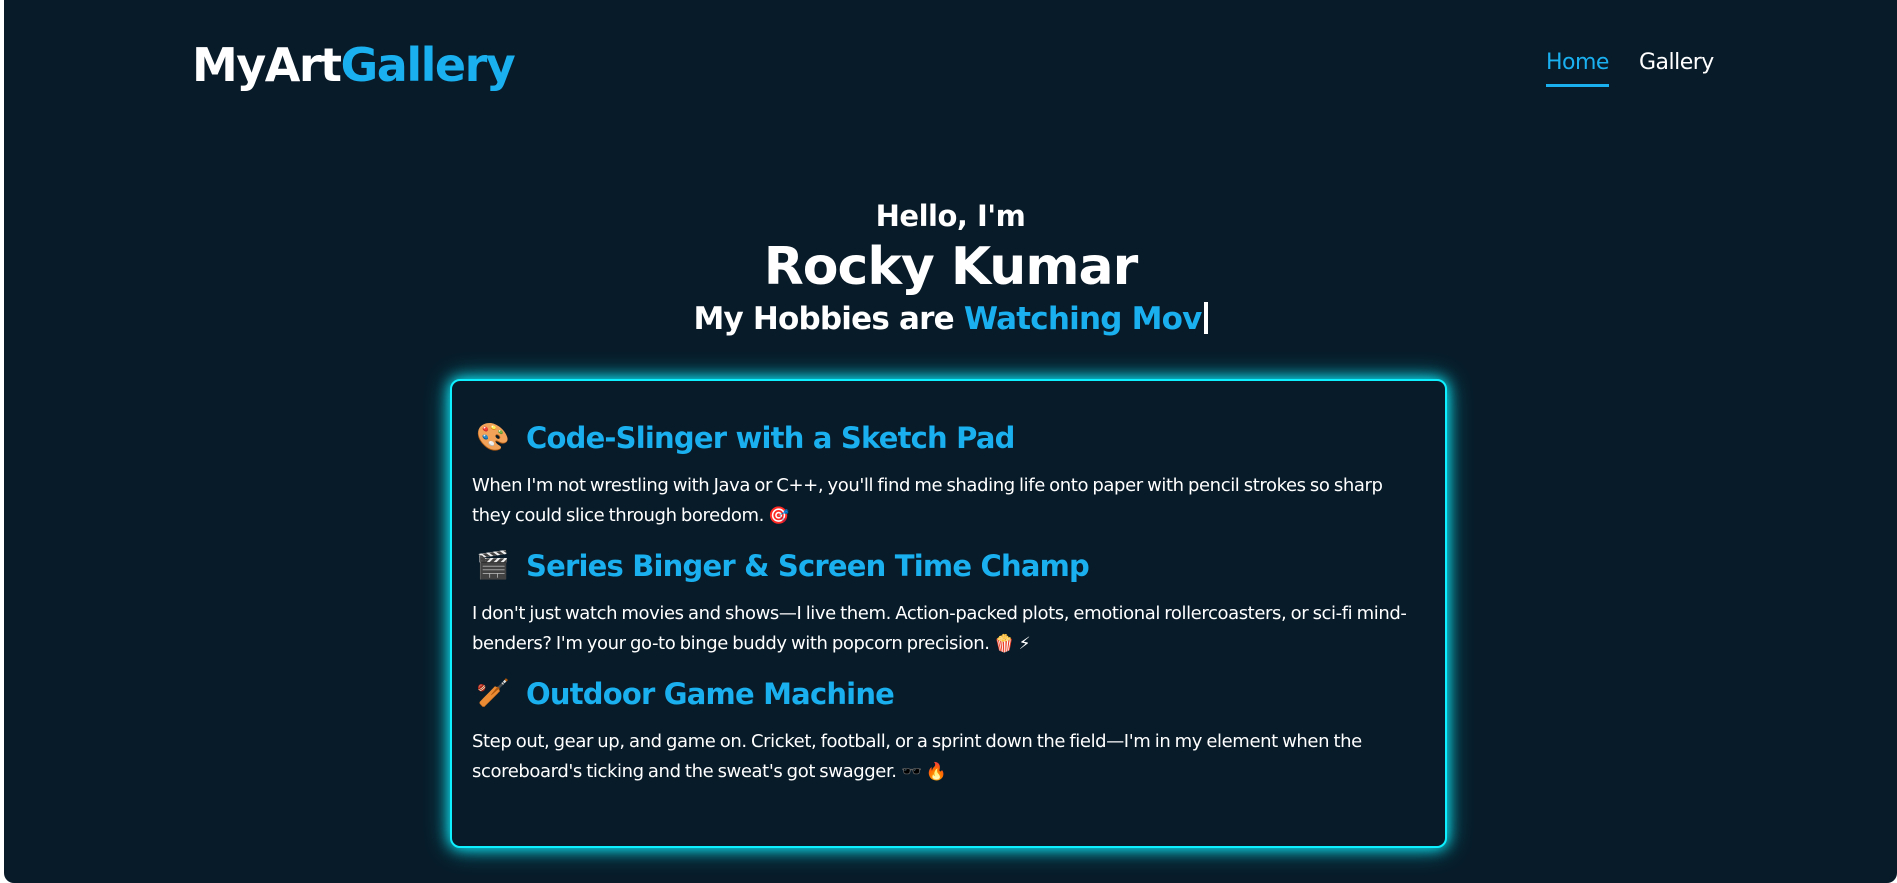  Describe the element at coordinates (948, 694) in the screenshot. I see `hobby-title: 🏏 Outdoor Game Machine` at that location.